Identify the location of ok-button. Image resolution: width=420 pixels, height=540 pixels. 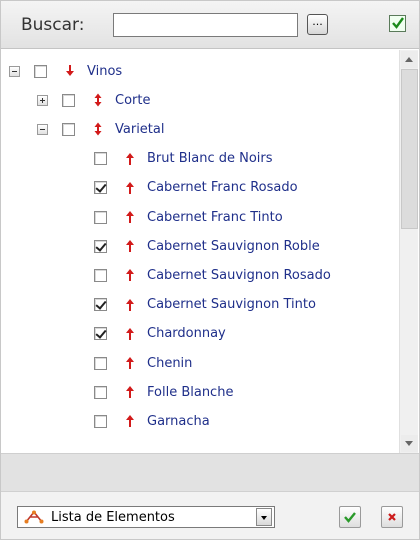
(350, 517).